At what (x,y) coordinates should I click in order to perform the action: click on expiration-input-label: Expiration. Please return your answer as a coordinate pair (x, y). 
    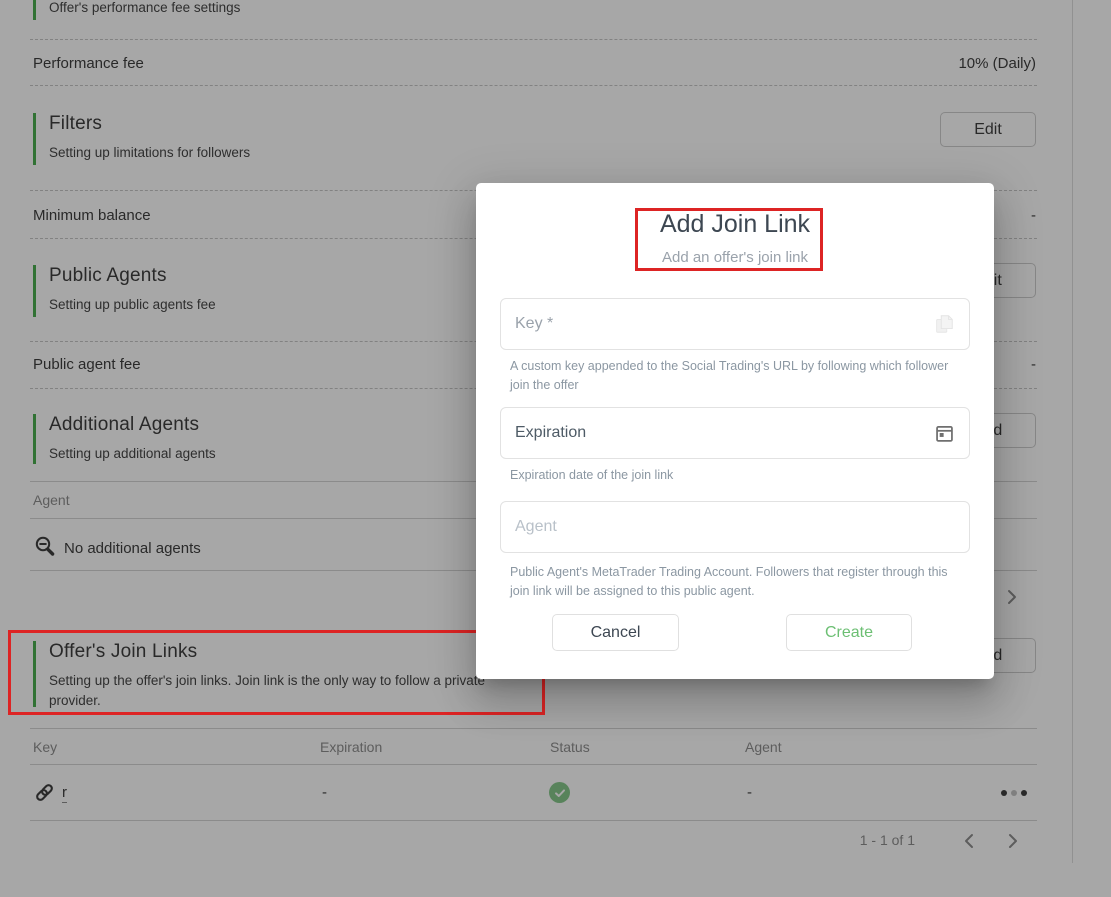
    Looking at the image, I should click on (551, 432).